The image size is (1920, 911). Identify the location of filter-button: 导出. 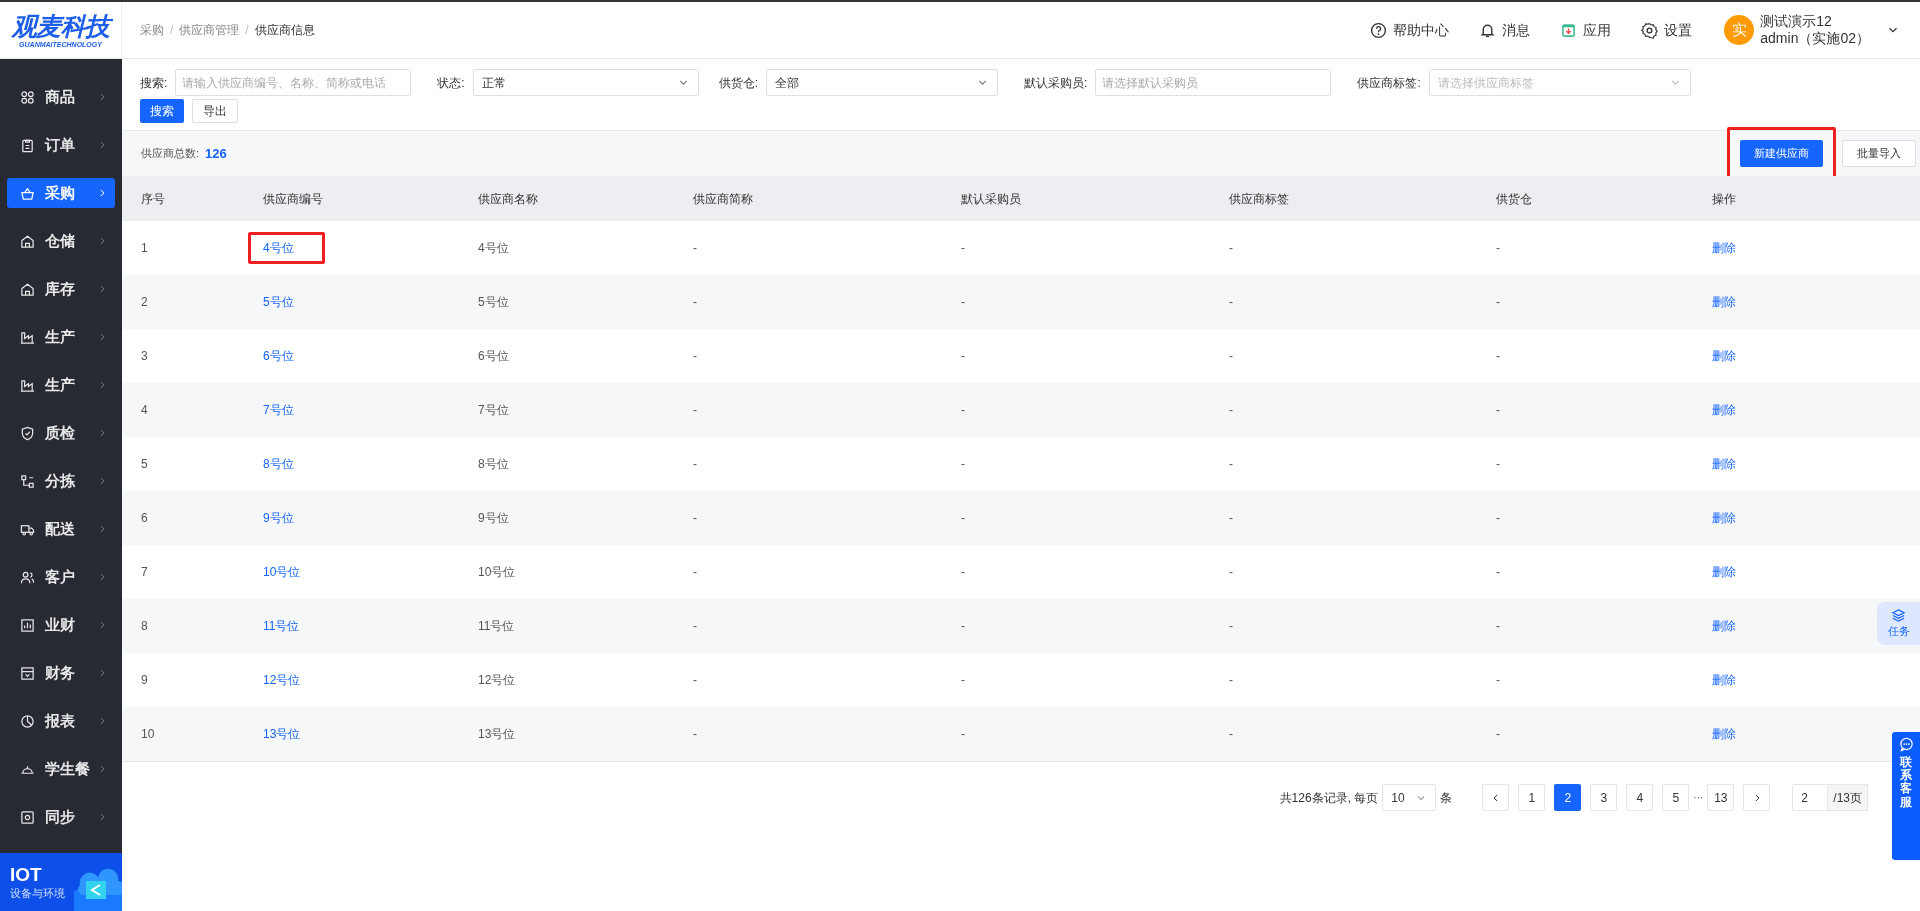
(215, 111).